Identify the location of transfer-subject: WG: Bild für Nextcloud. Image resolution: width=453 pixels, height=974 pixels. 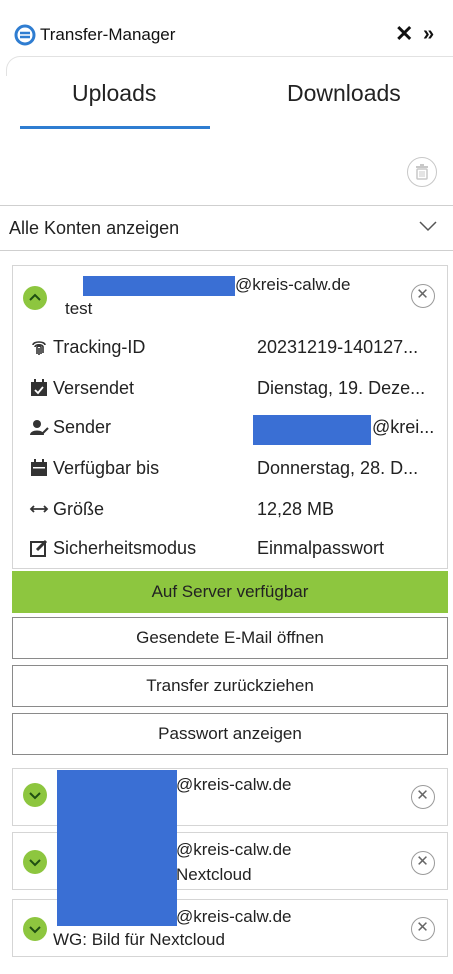
(139, 939).